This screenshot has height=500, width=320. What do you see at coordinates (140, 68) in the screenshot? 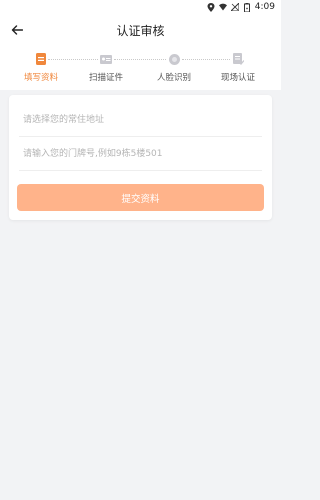
I see `progress-stepper: 填写资料 扫描证件 人脸识别 现场认证` at bounding box center [140, 68].